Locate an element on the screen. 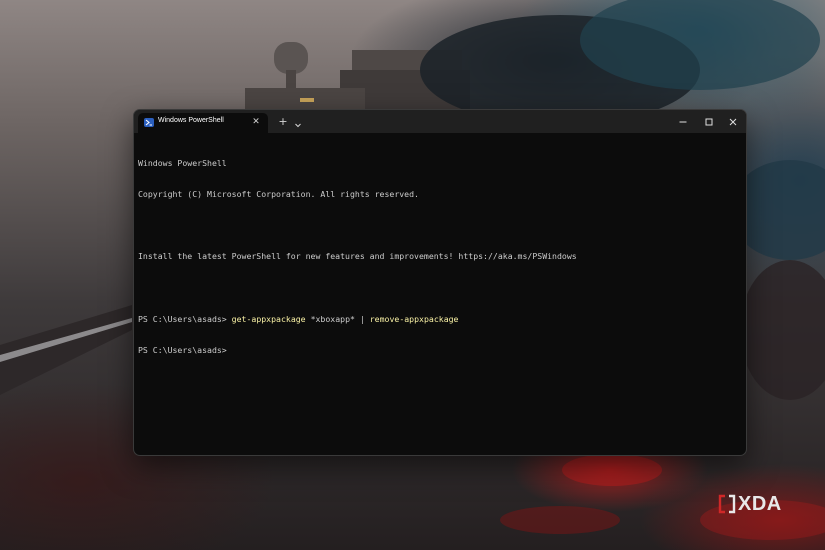 The image size is (825, 550). tab-powershell: Windows PowerShell ✕ is located at coordinates (203, 123).